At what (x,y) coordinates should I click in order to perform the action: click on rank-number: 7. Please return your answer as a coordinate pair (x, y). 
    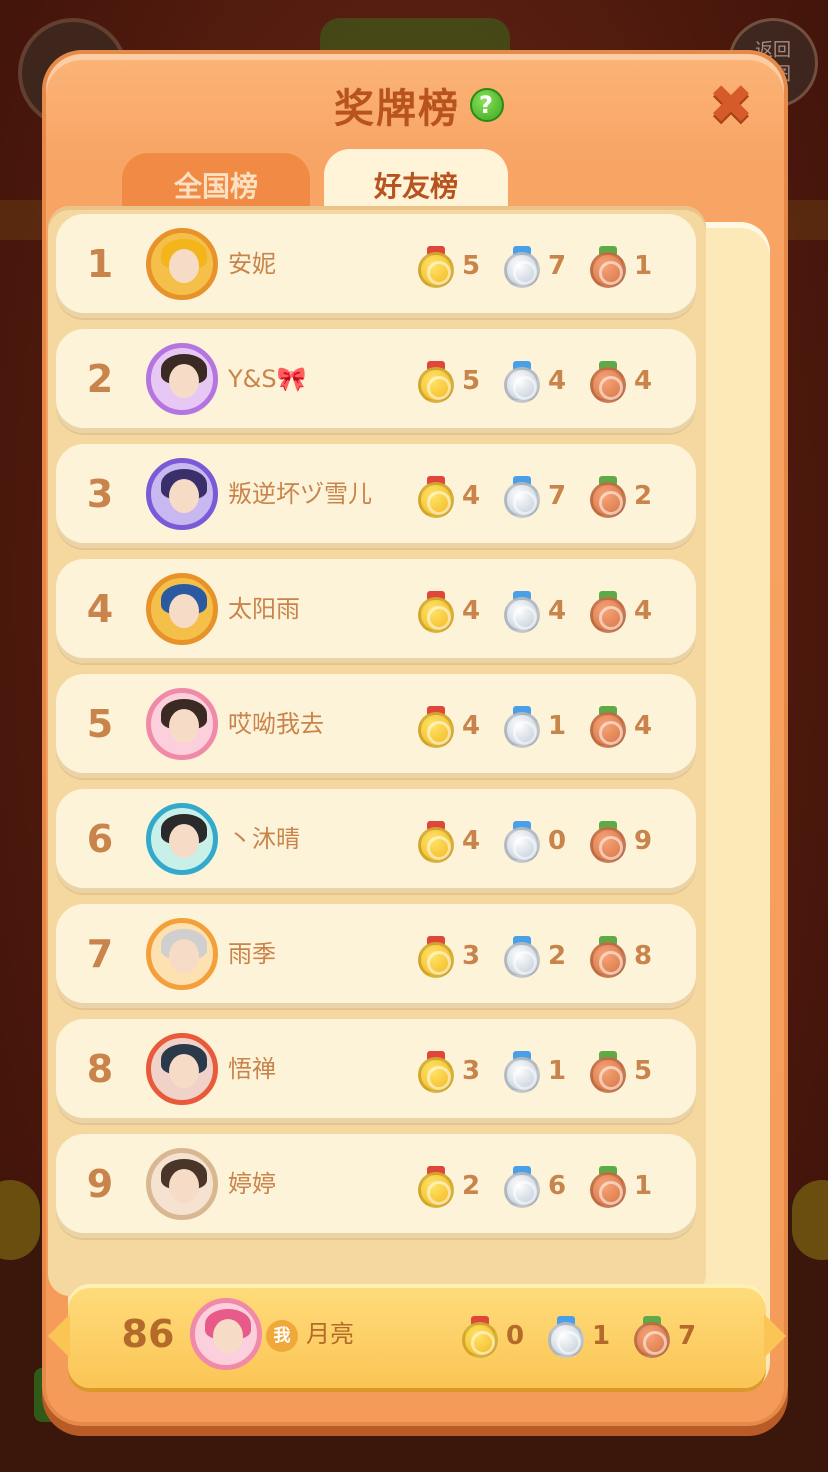
    Looking at the image, I should click on (100, 954).